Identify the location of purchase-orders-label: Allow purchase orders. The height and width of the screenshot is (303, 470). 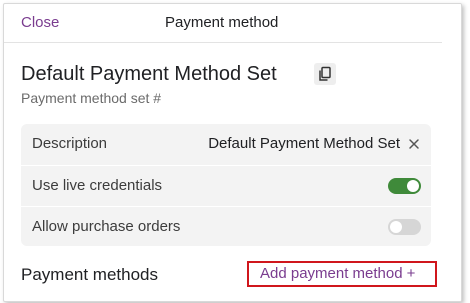
(106, 226).